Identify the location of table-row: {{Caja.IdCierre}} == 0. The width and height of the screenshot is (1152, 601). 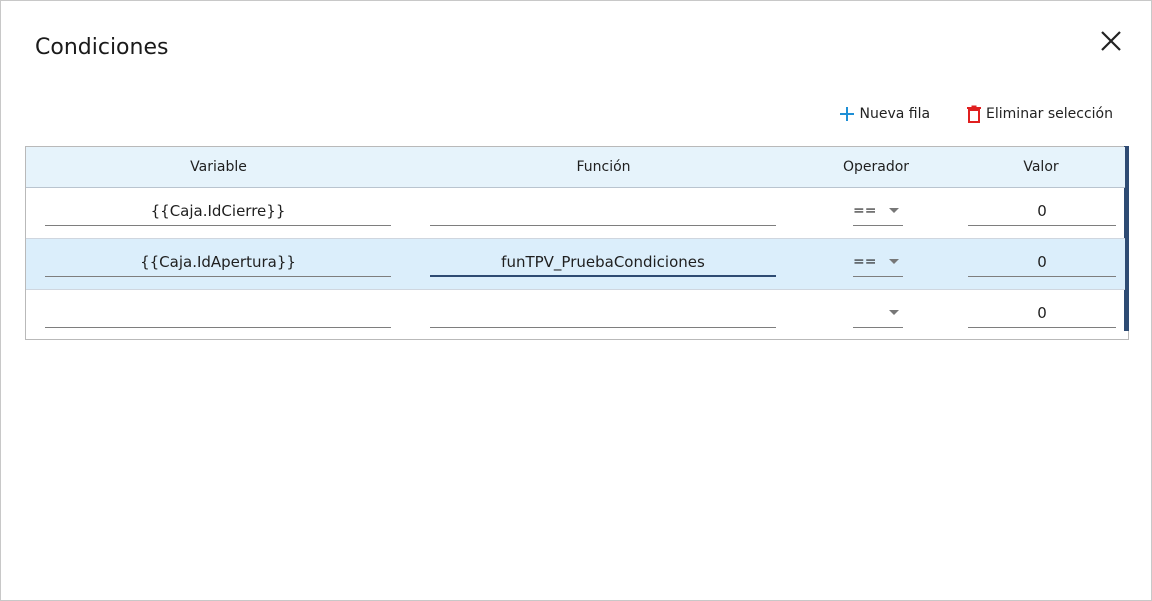
(575, 213).